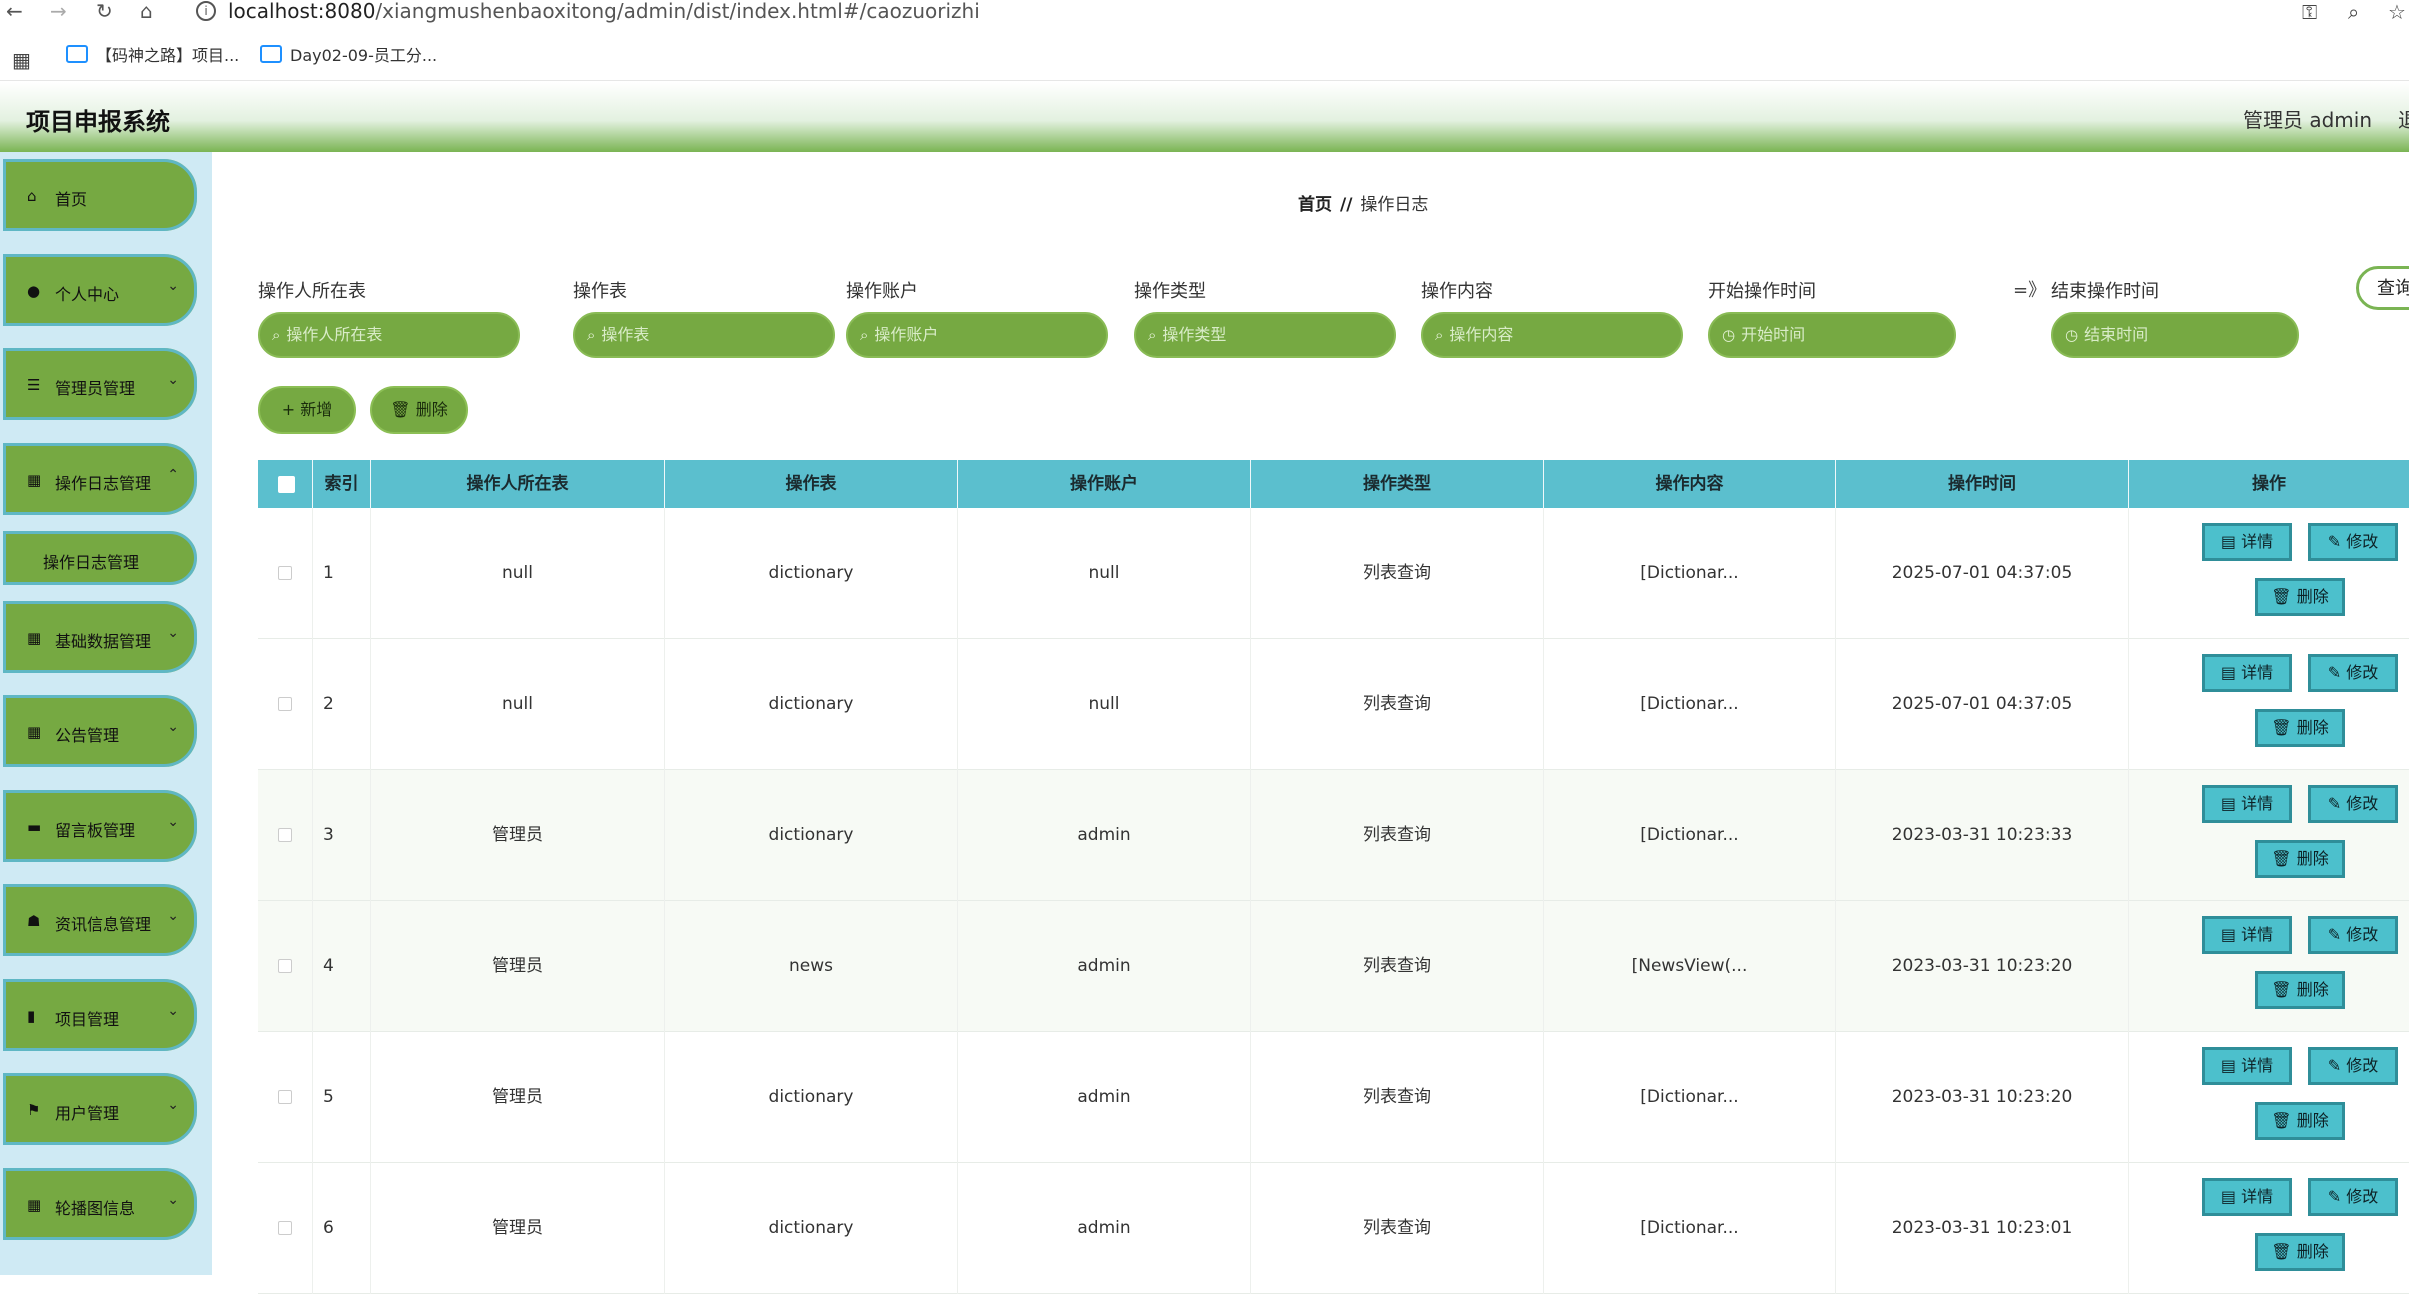 The width and height of the screenshot is (2409, 1294). What do you see at coordinates (518, 1228) in the screenshot?
I see `cell-owner-table: 管理员` at bounding box center [518, 1228].